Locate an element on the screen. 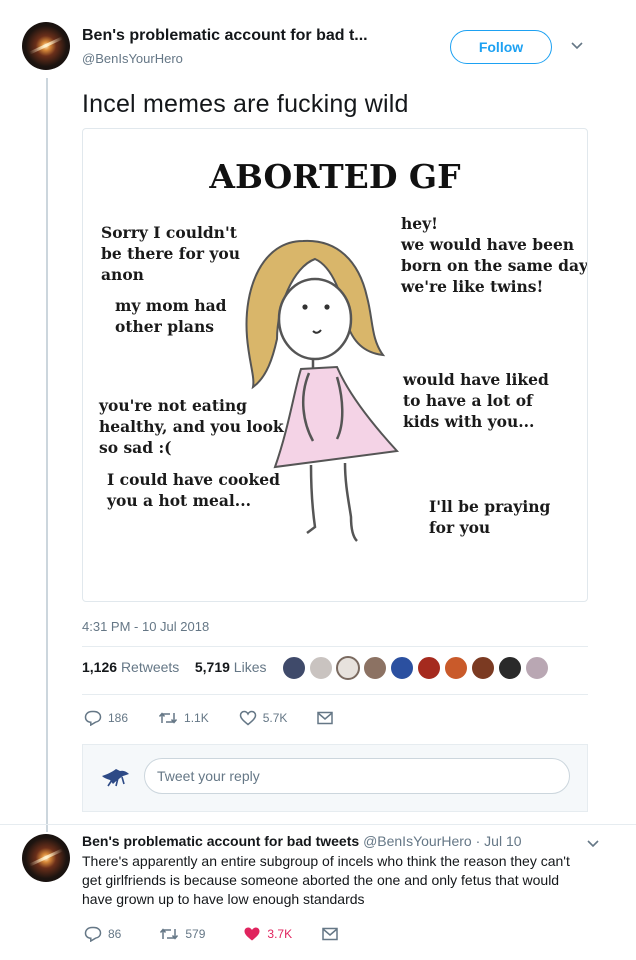 This screenshot has width=636, height=960. retweet-button: 579 is located at coordinates (182, 934).